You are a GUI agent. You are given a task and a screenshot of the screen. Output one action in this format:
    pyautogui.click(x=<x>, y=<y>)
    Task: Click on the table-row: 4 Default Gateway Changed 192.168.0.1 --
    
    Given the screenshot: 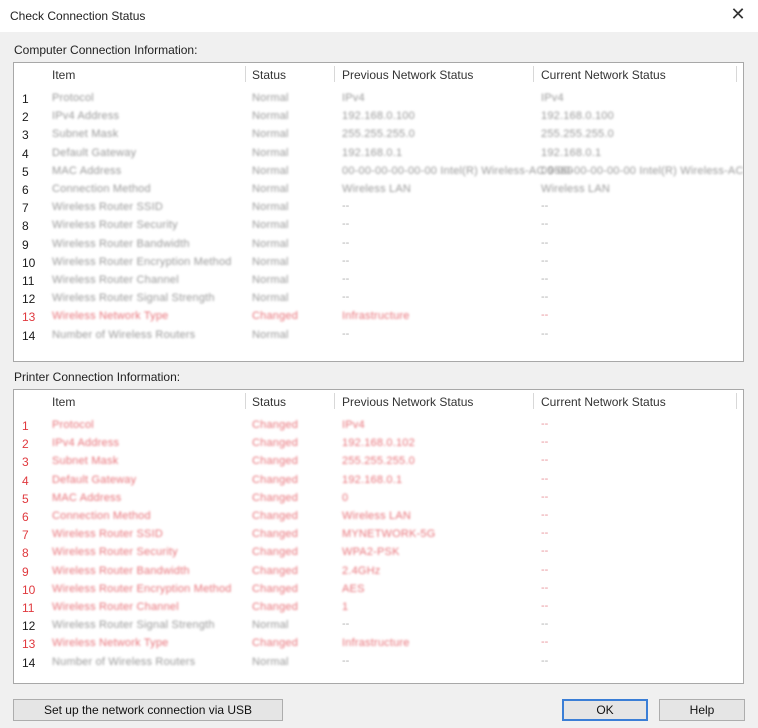 What is the action you would take?
    pyautogui.click(x=378, y=481)
    